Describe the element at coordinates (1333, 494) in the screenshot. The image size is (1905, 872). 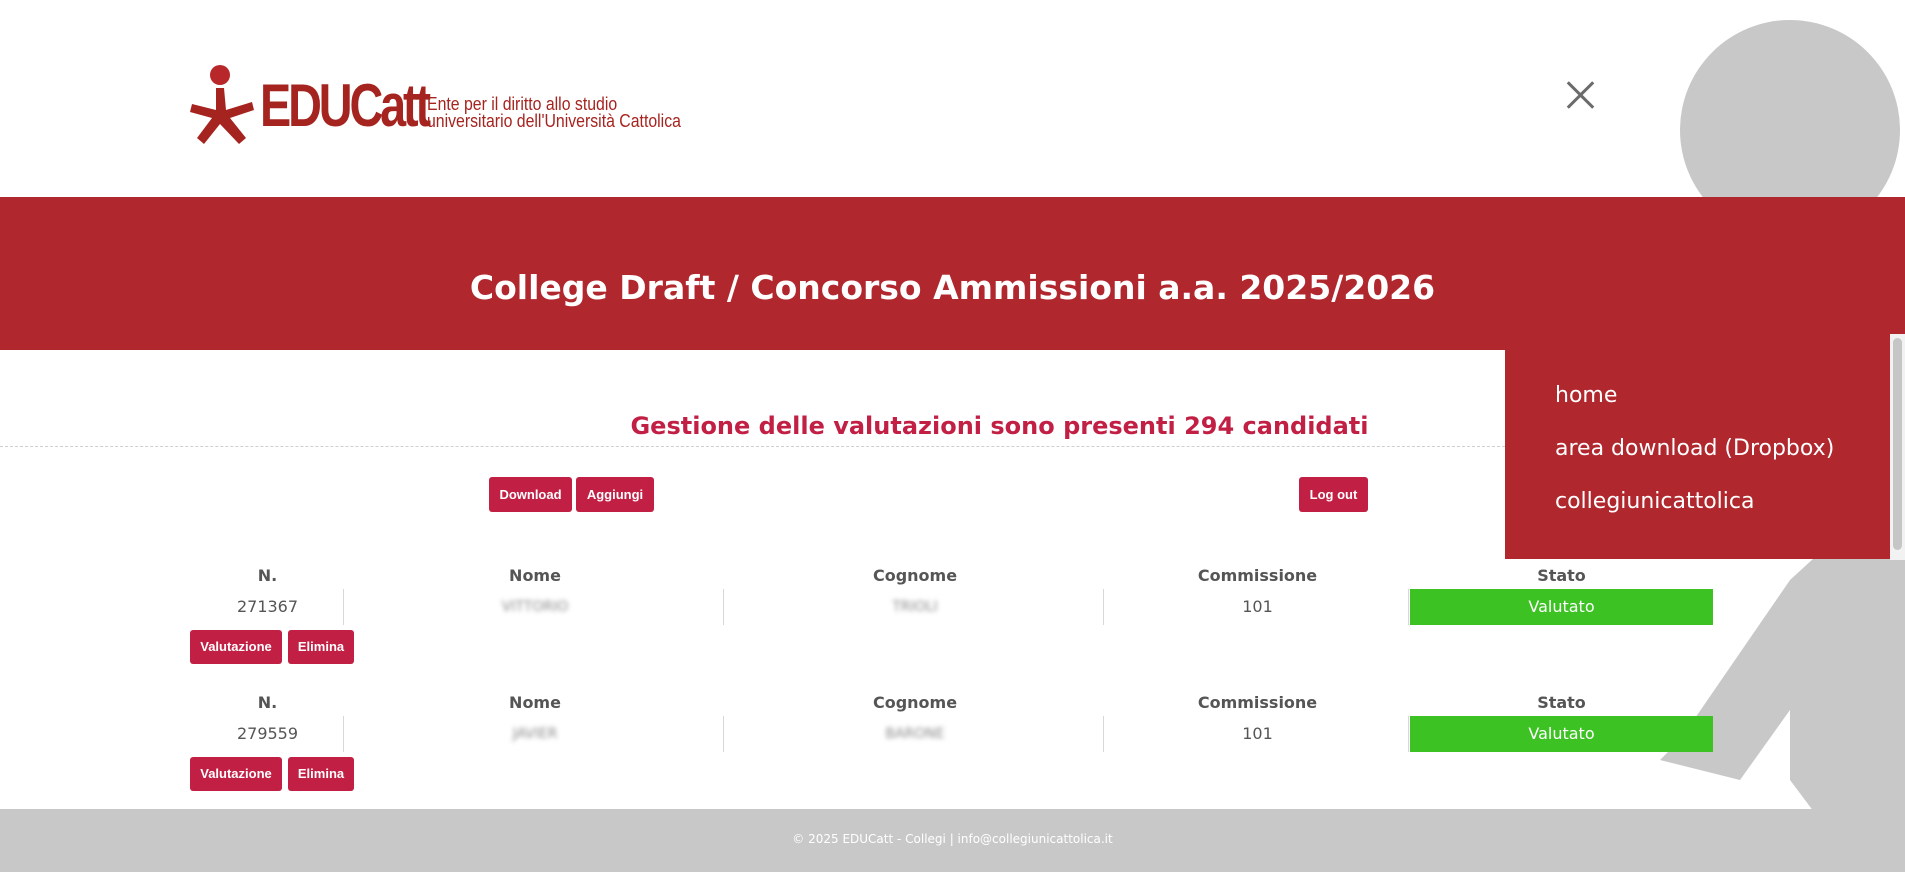
I see `logout-button: Log out` at that location.